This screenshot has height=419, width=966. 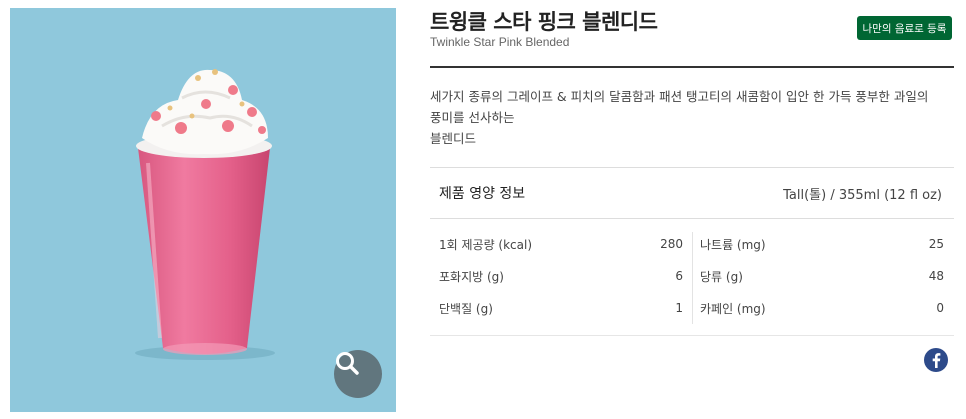 What do you see at coordinates (822, 276) in the screenshot?
I see `nutrition-row-sugar: 당류 (g) 48` at bounding box center [822, 276].